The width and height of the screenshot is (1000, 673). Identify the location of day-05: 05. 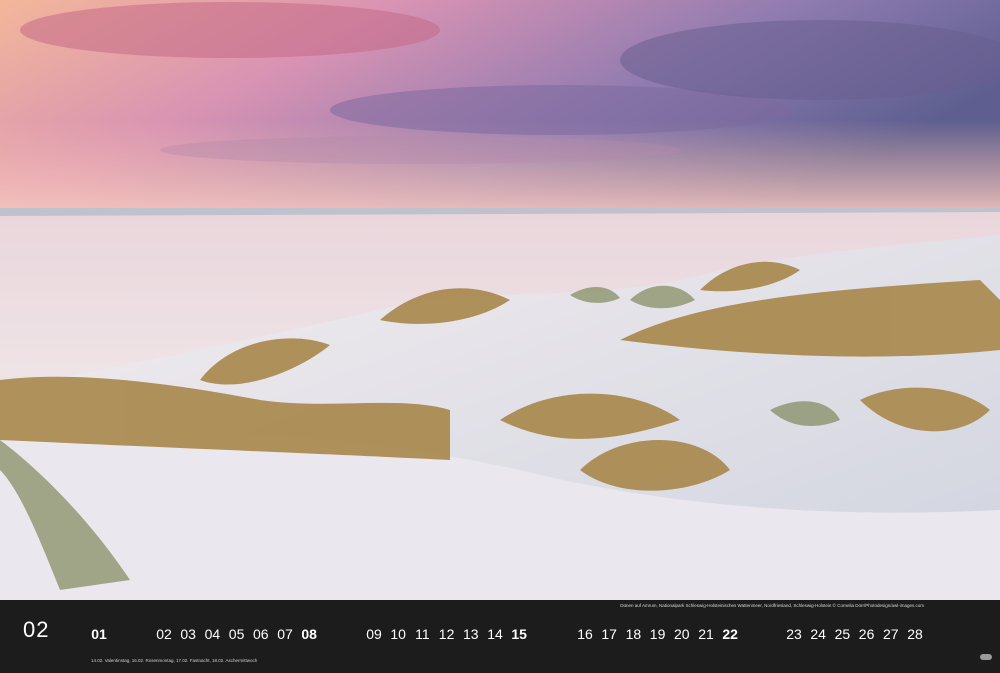
(236, 634).